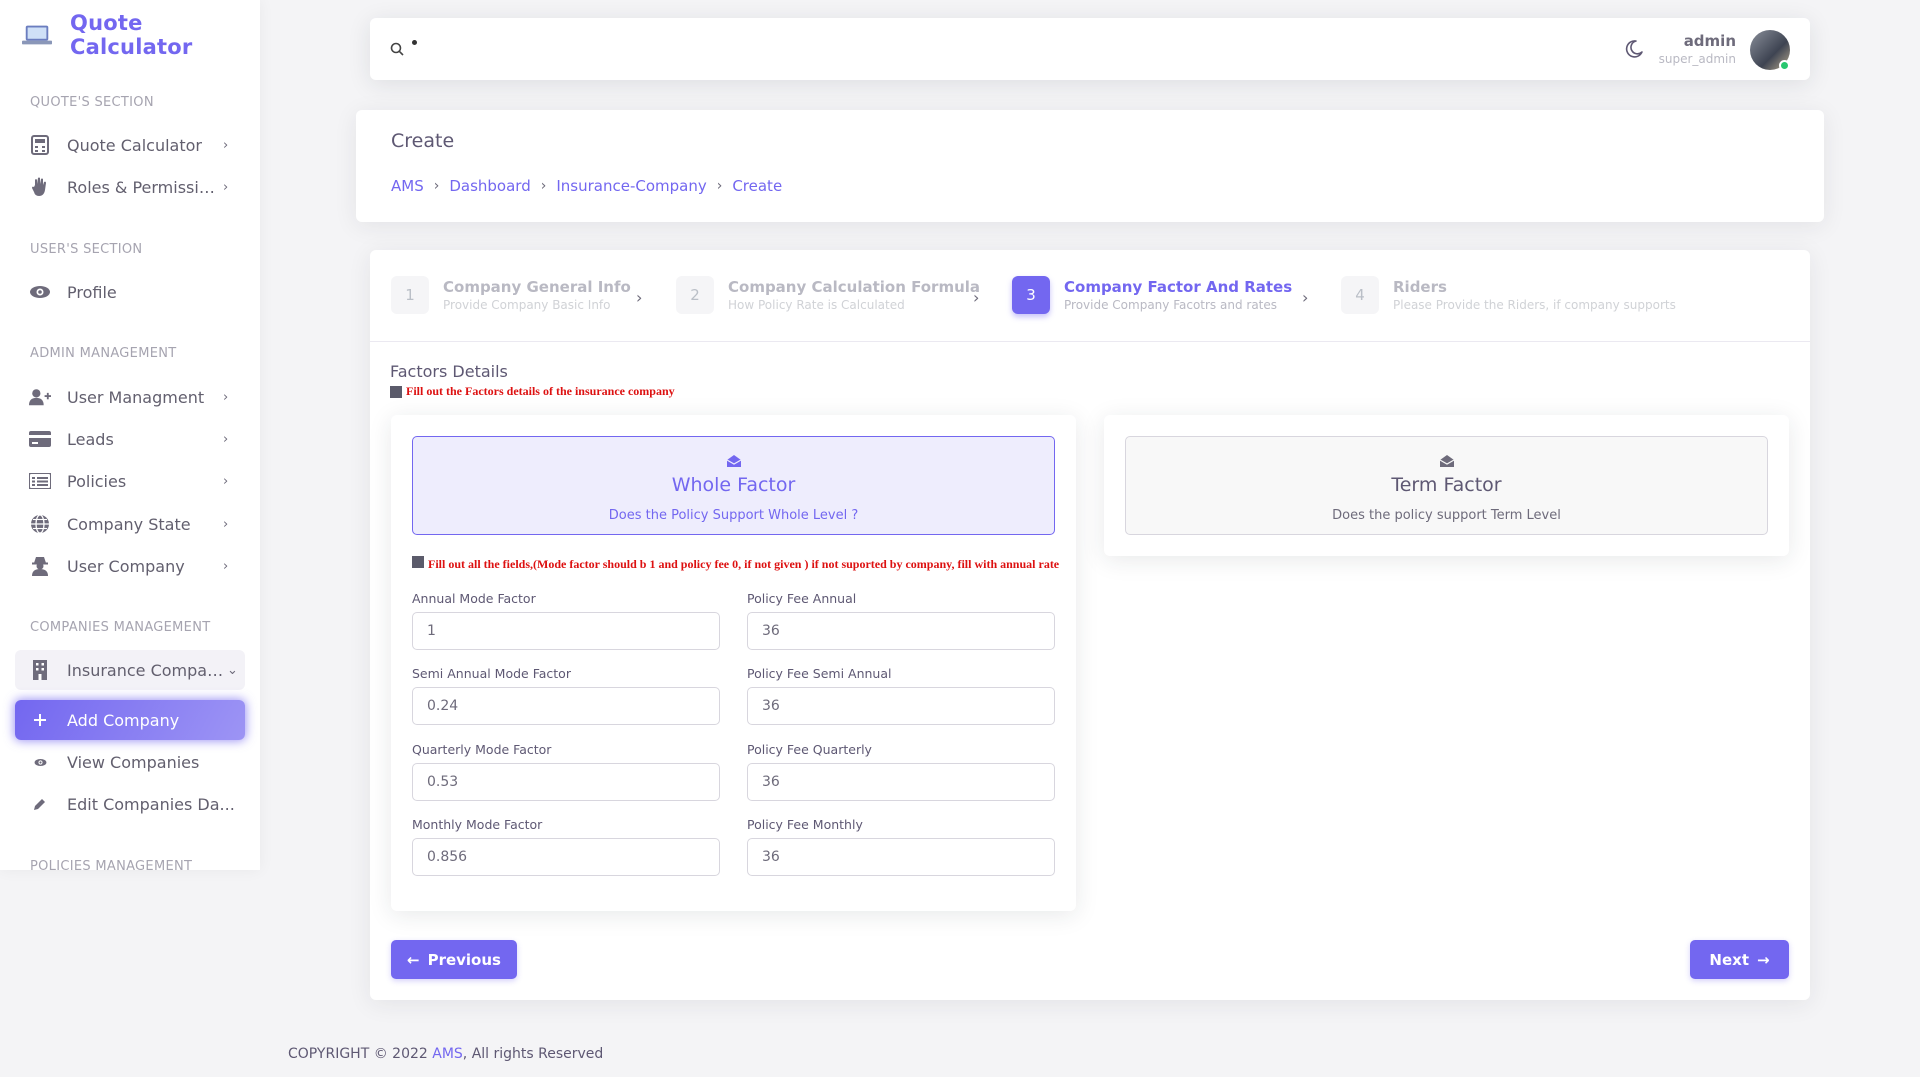  I want to click on search-dot, so click(414, 42).